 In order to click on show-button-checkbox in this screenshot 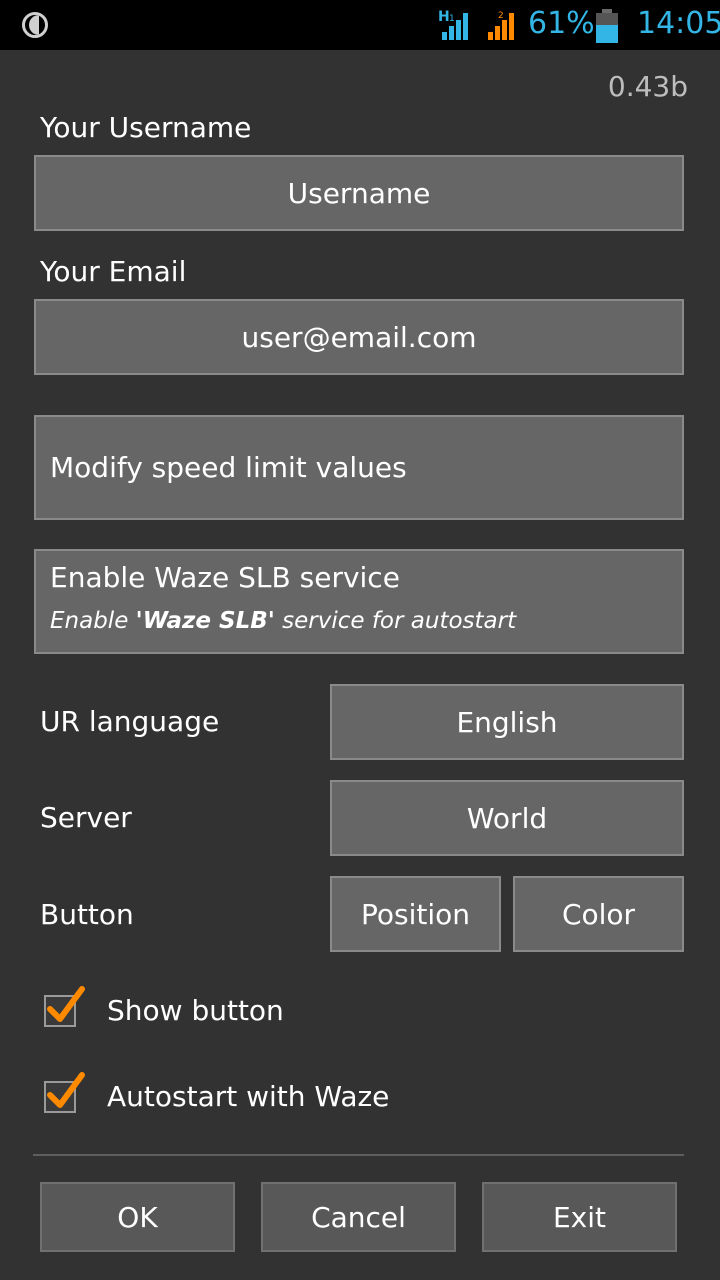, I will do `click(64, 1006)`.